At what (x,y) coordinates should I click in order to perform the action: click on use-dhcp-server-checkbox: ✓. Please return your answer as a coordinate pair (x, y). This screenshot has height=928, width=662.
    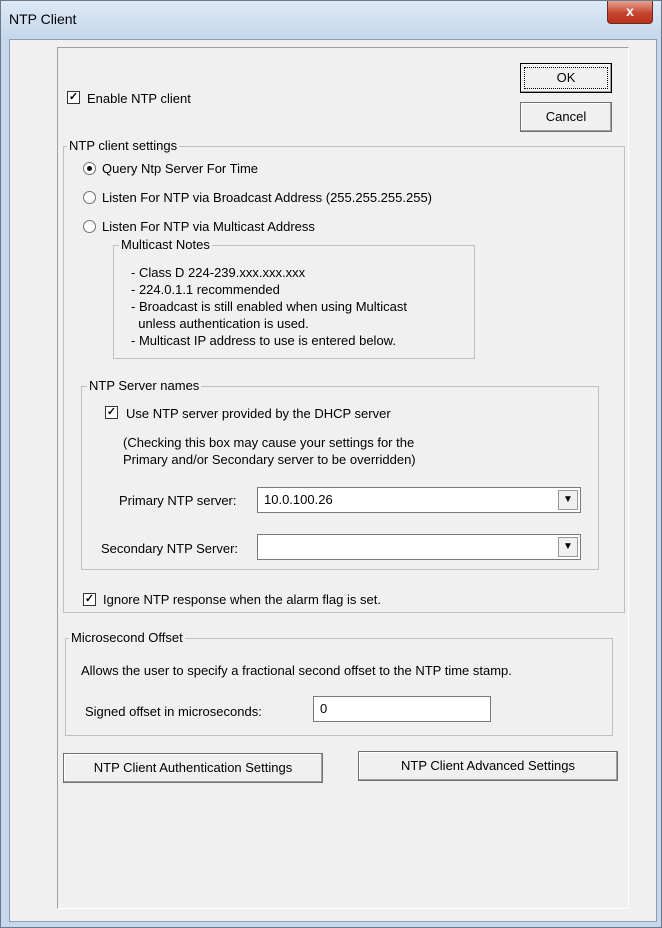
    Looking at the image, I should click on (111, 412).